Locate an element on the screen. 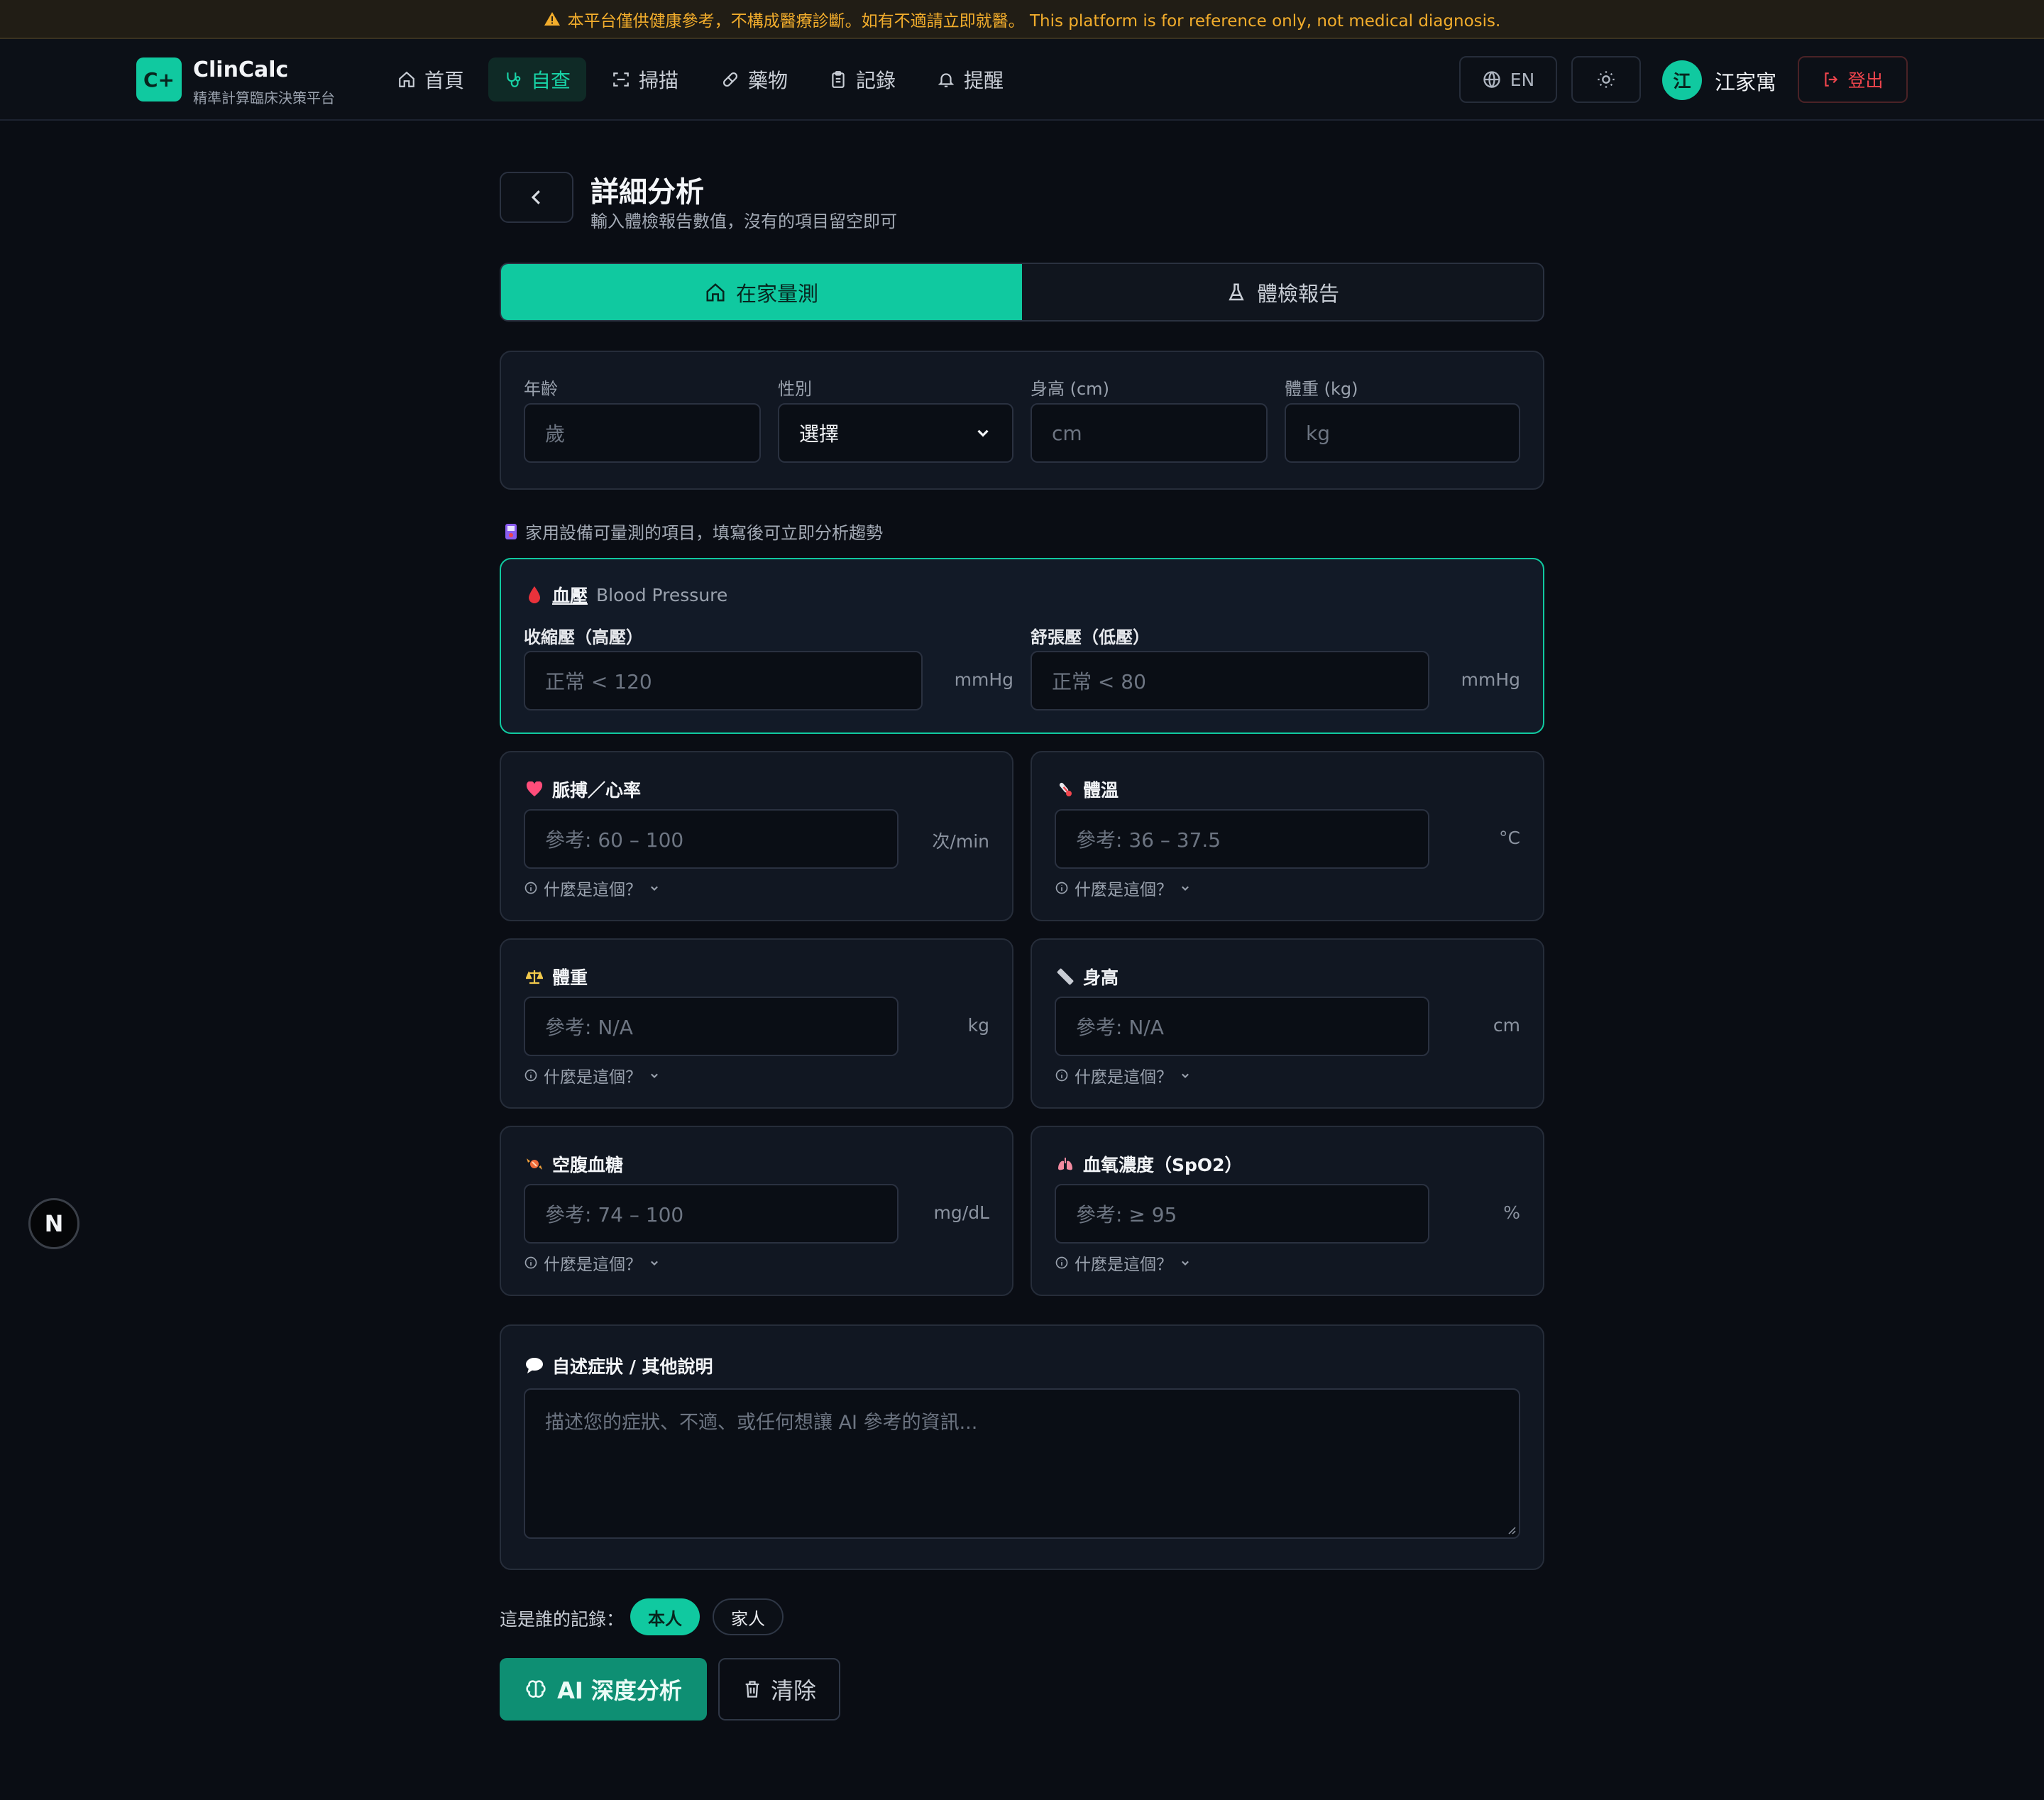 This screenshot has height=1800, width=2044. device-icon is located at coordinates (511, 531).